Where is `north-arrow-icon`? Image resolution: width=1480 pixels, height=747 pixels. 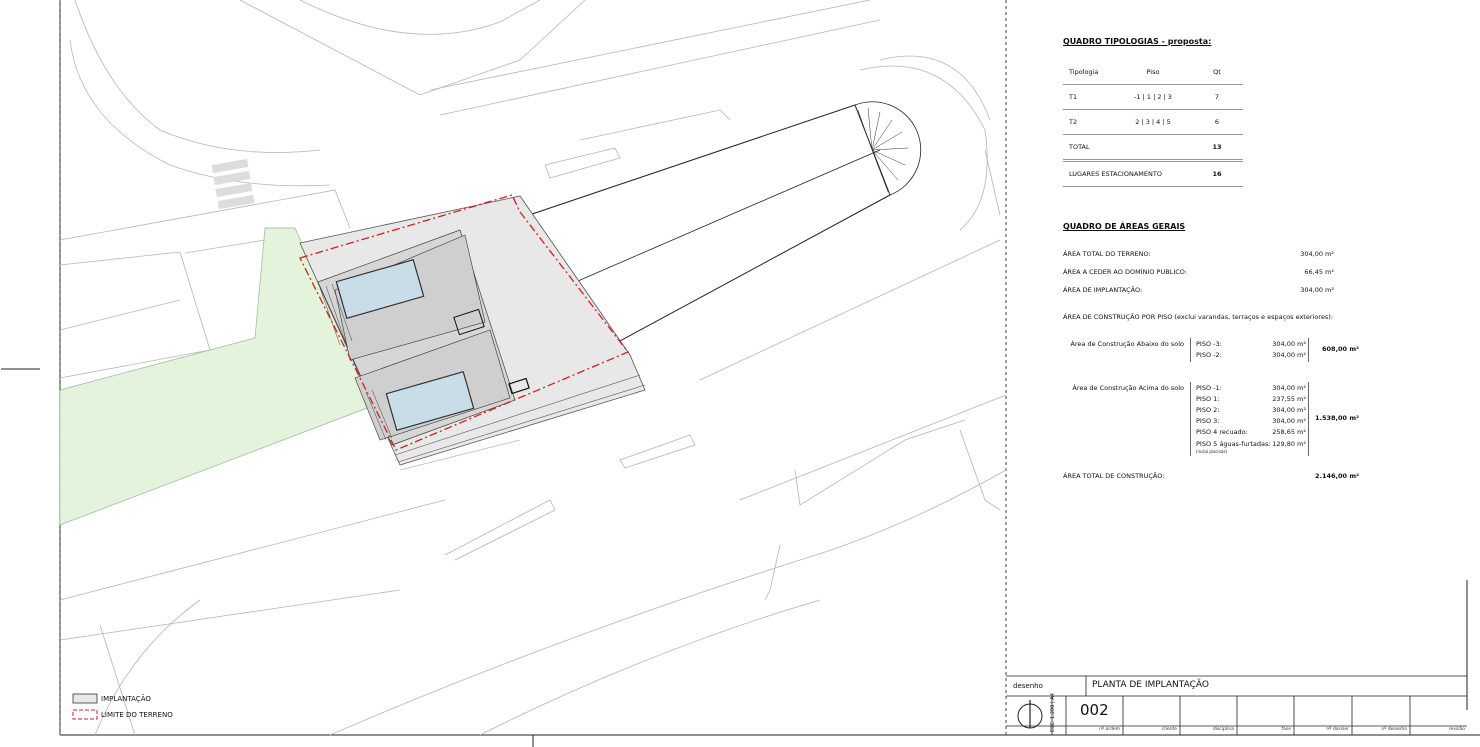 north-arrow-icon is located at coordinates (1030, 714).